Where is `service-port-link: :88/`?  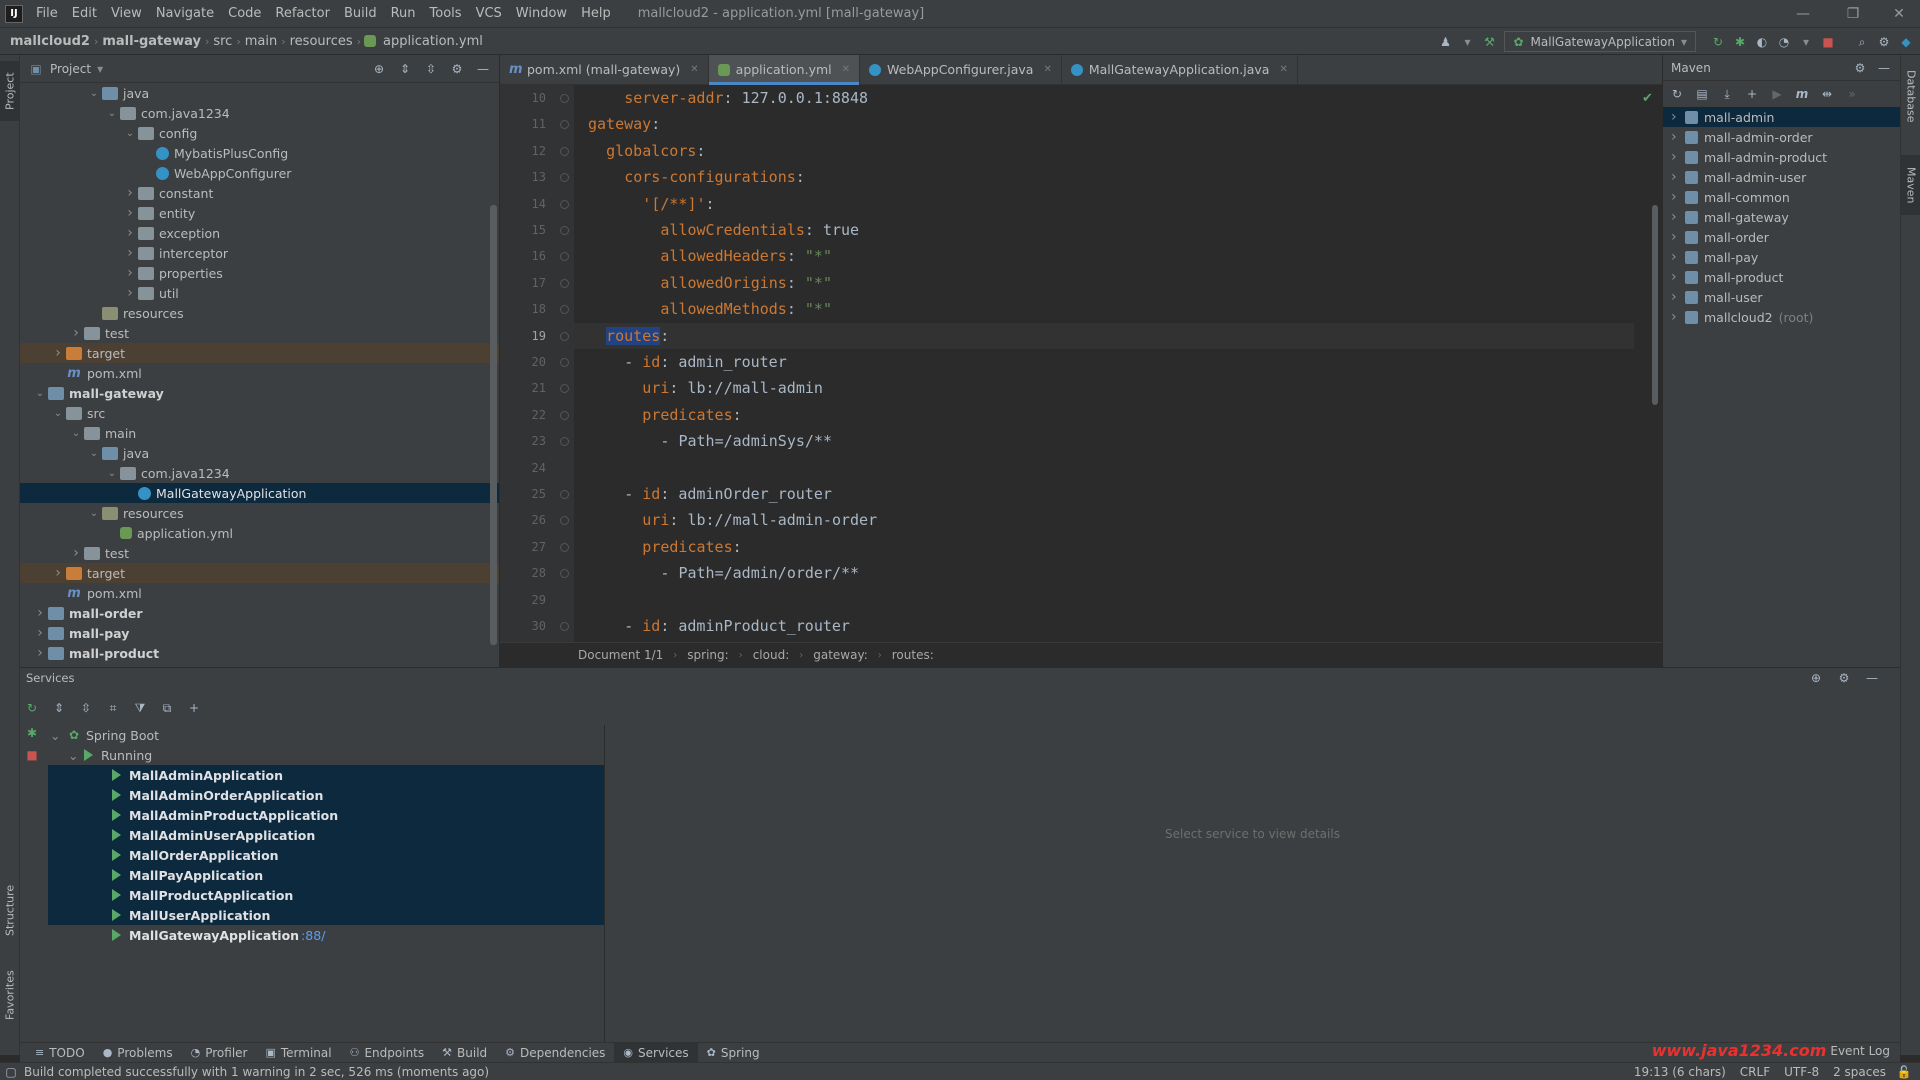
service-port-link: :88/ is located at coordinates (313, 935).